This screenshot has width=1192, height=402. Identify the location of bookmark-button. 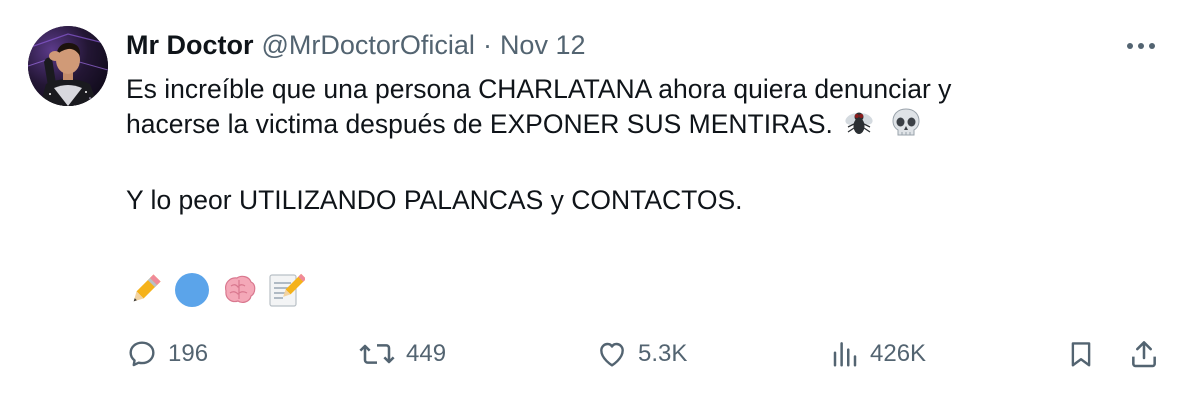
(1081, 354).